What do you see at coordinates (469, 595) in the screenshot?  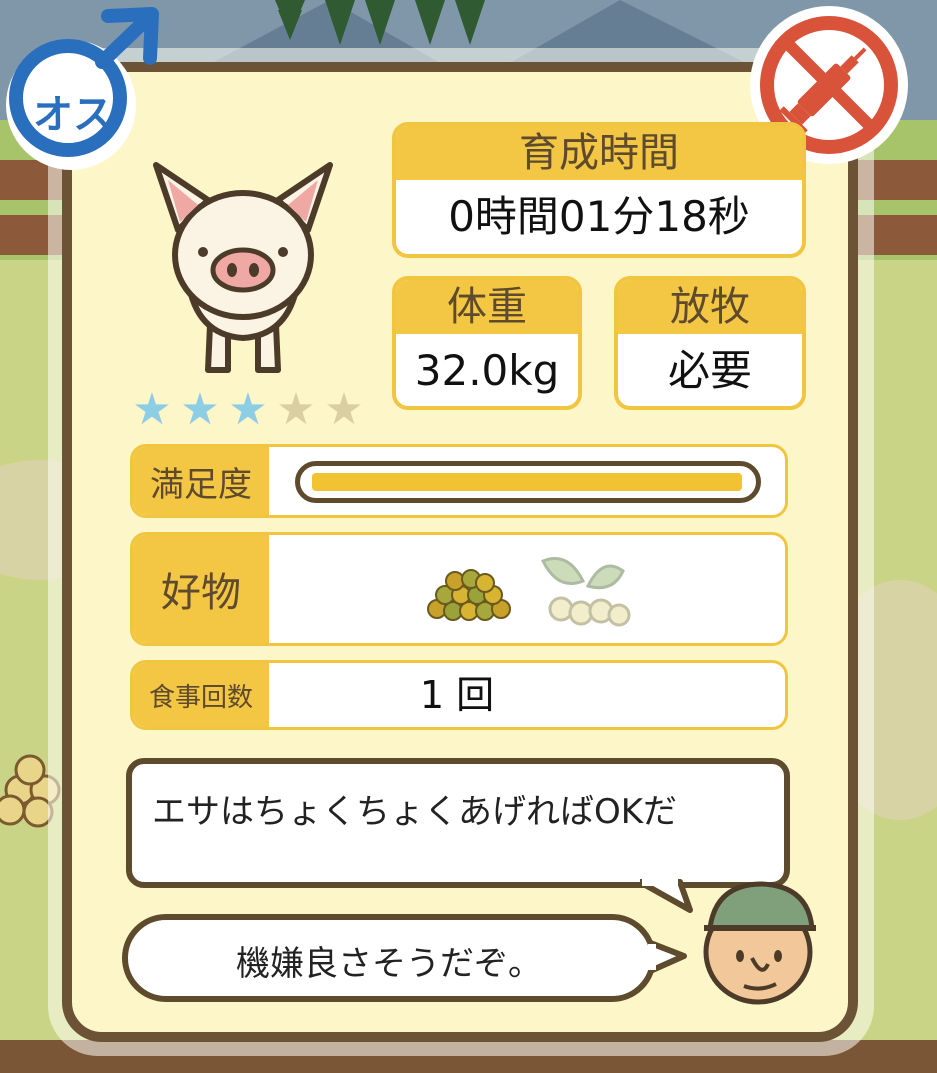 I see `grain-pile-icon` at bounding box center [469, 595].